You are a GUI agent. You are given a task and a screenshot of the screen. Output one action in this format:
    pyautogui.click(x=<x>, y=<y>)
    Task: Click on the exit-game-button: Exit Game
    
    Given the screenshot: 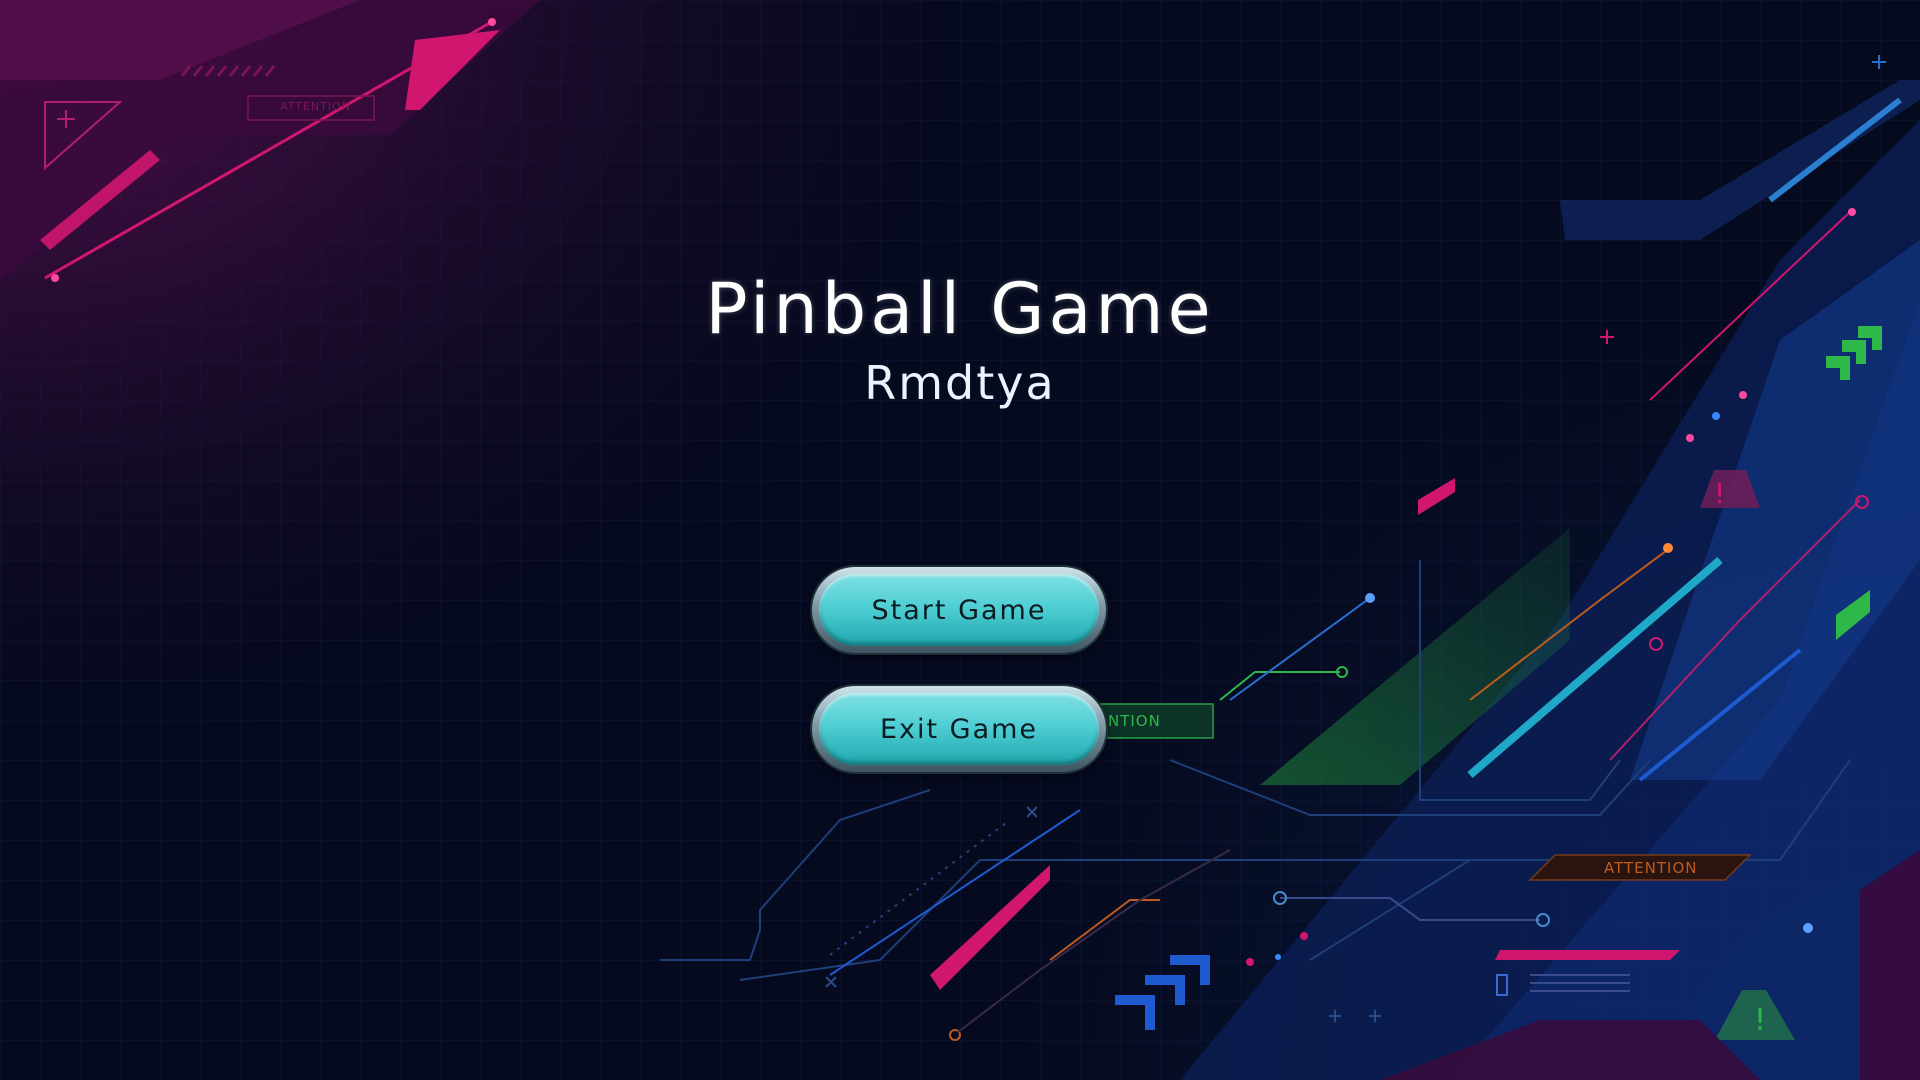 What is the action you would take?
    pyautogui.click(x=959, y=729)
    